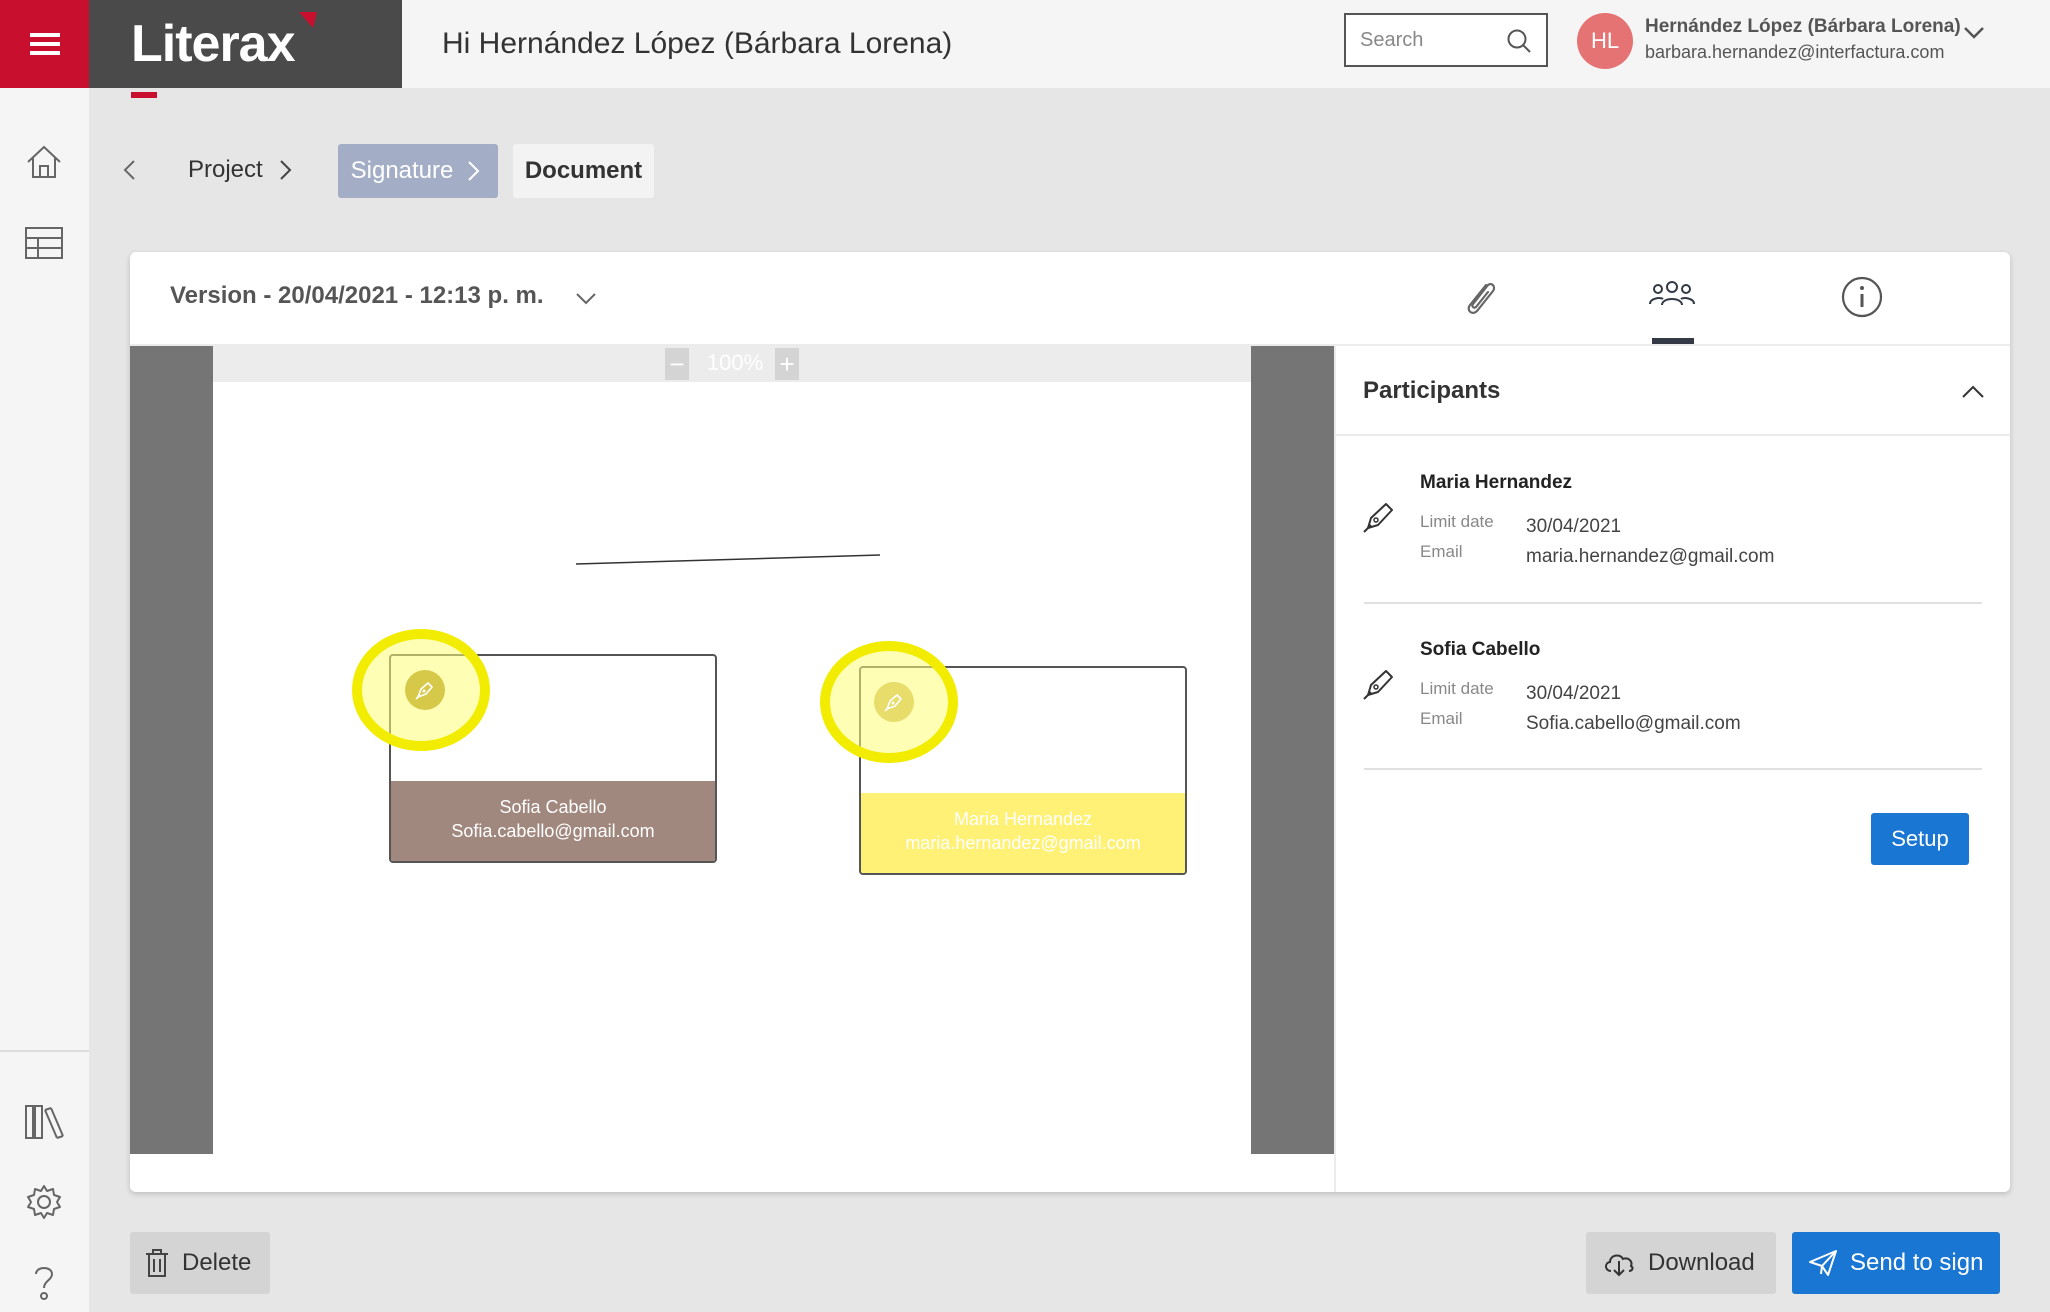  Describe the element at coordinates (1496, 482) in the screenshot. I see `participant-name: Maria Hernandez` at that location.